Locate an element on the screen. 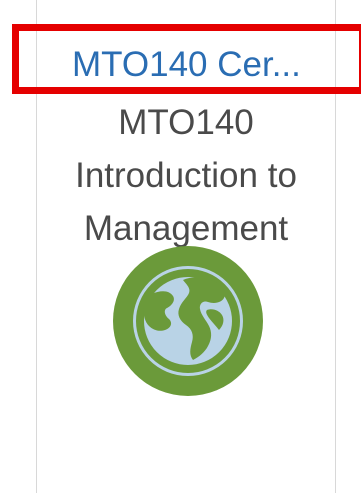 The width and height of the screenshot is (361, 493). course-name-line-1: Introduction to is located at coordinates (186, 175).